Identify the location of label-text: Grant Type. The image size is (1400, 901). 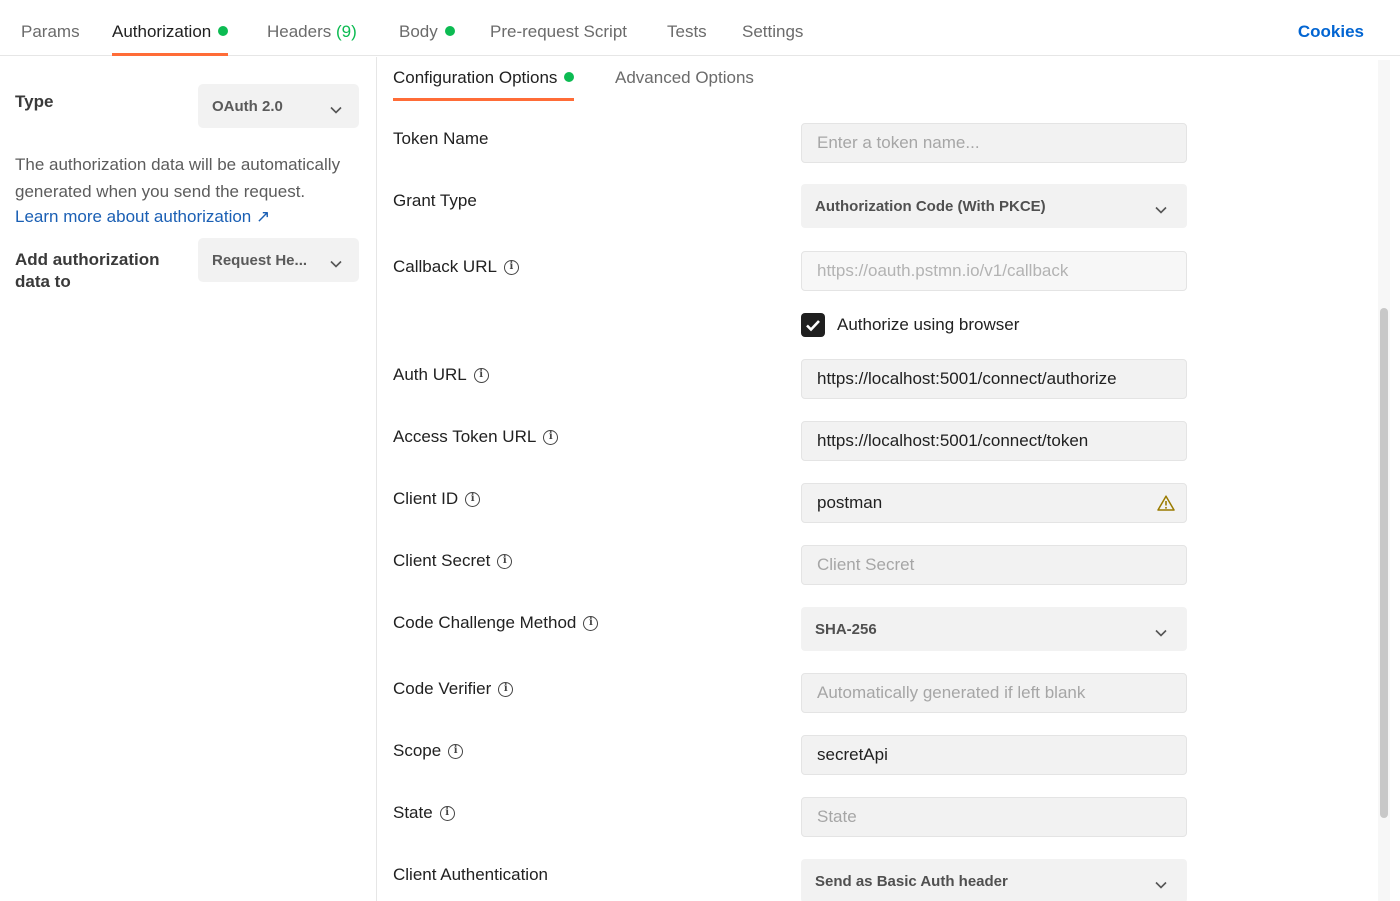
(435, 200).